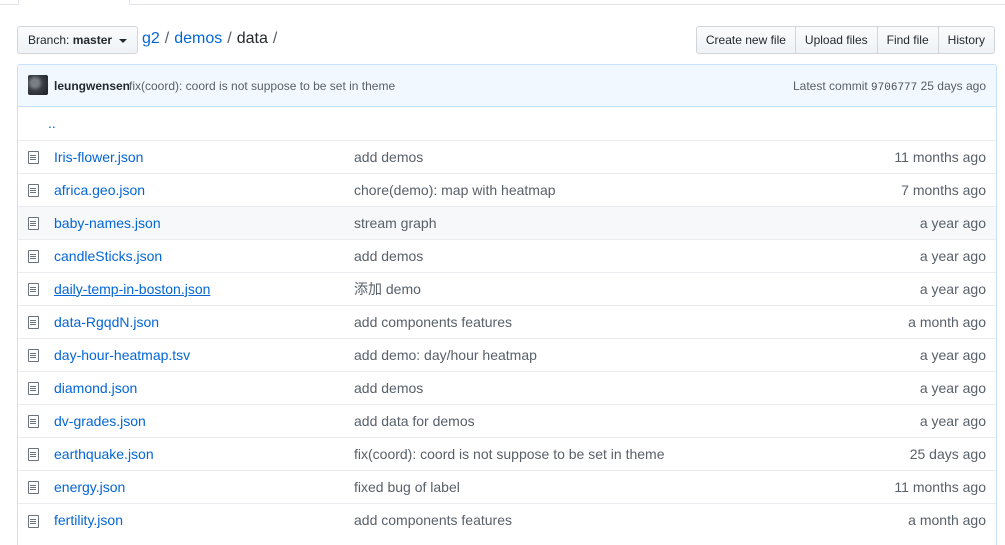 The height and width of the screenshot is (545, 1005). I want to click on history-button: History, so click(966, 40).